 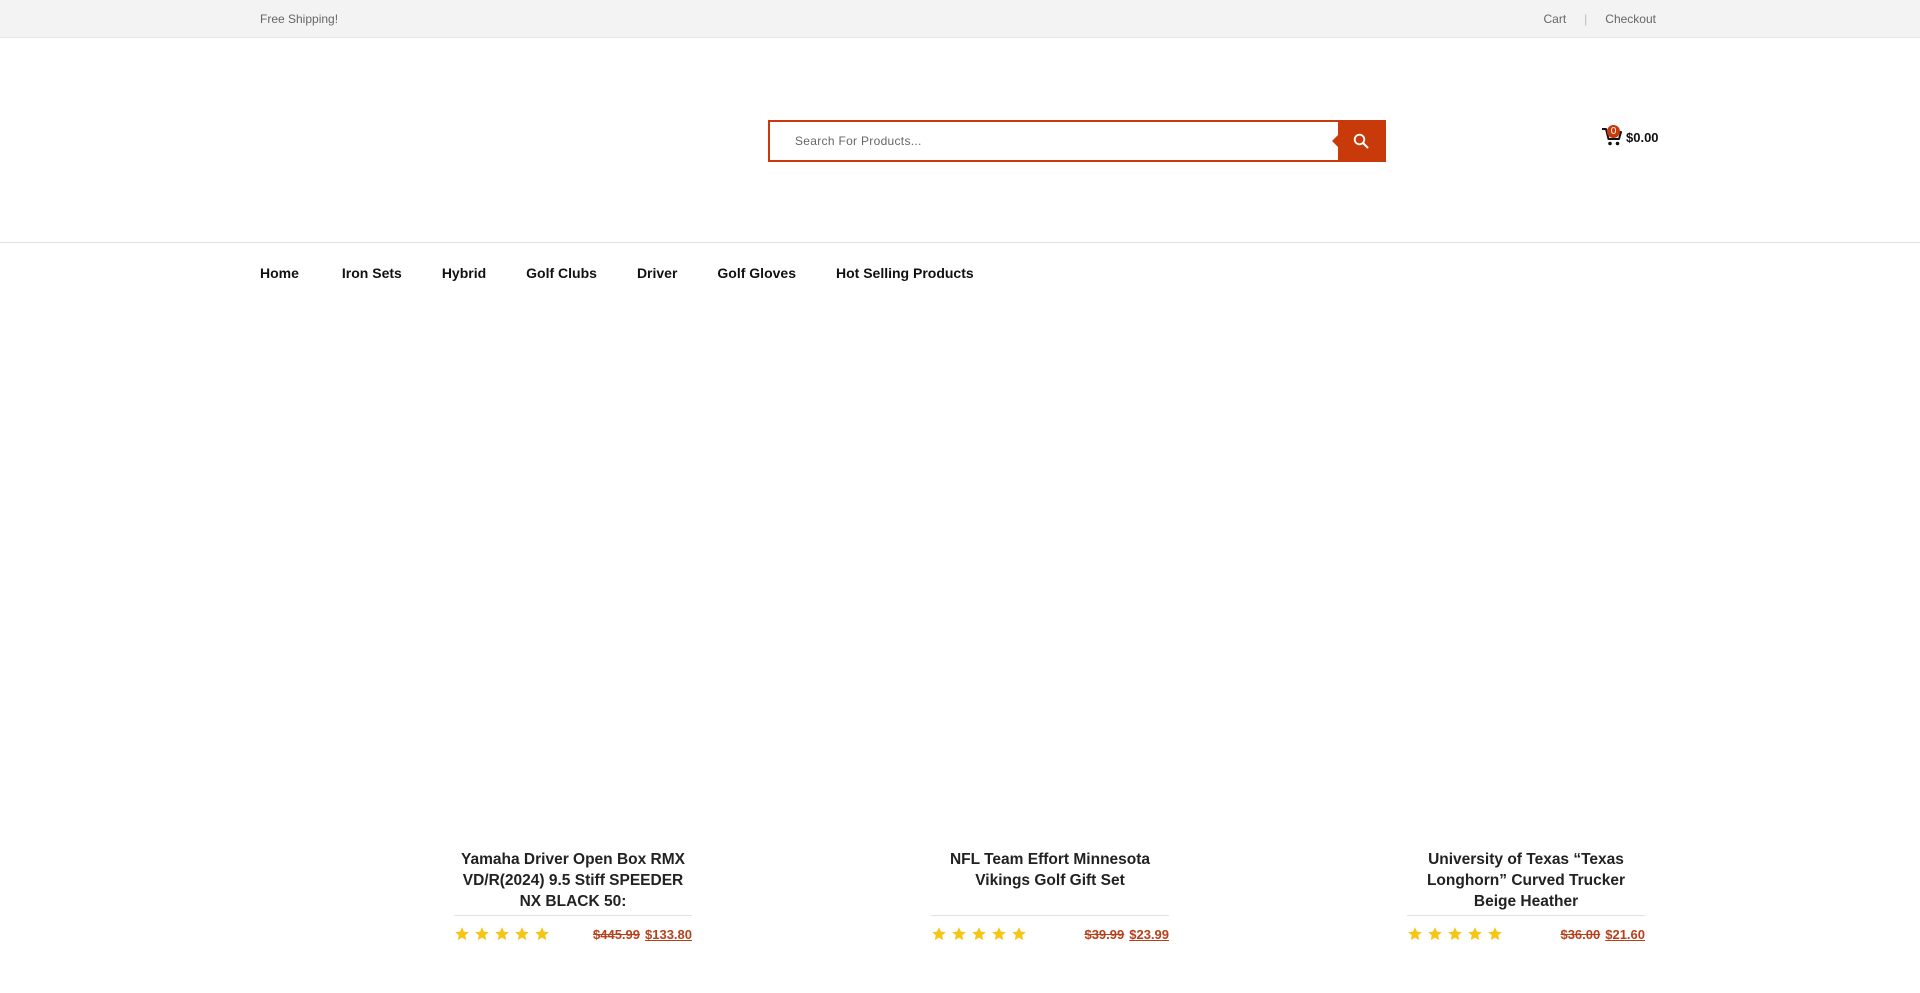 I want to click on product-prices: $445.99 $133.80, so click(x=642, y=934).